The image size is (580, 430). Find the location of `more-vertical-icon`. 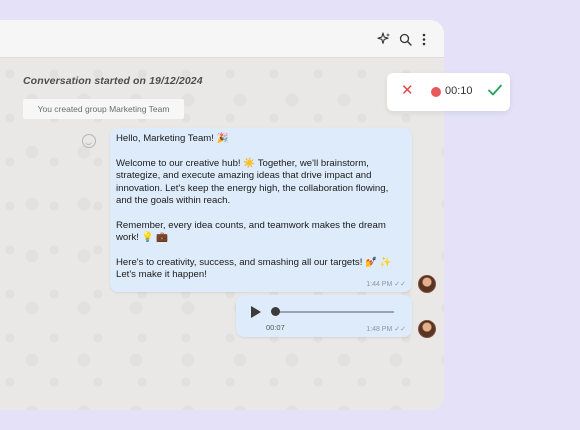

more-vertical-icon is located at coordinates (424, 39).